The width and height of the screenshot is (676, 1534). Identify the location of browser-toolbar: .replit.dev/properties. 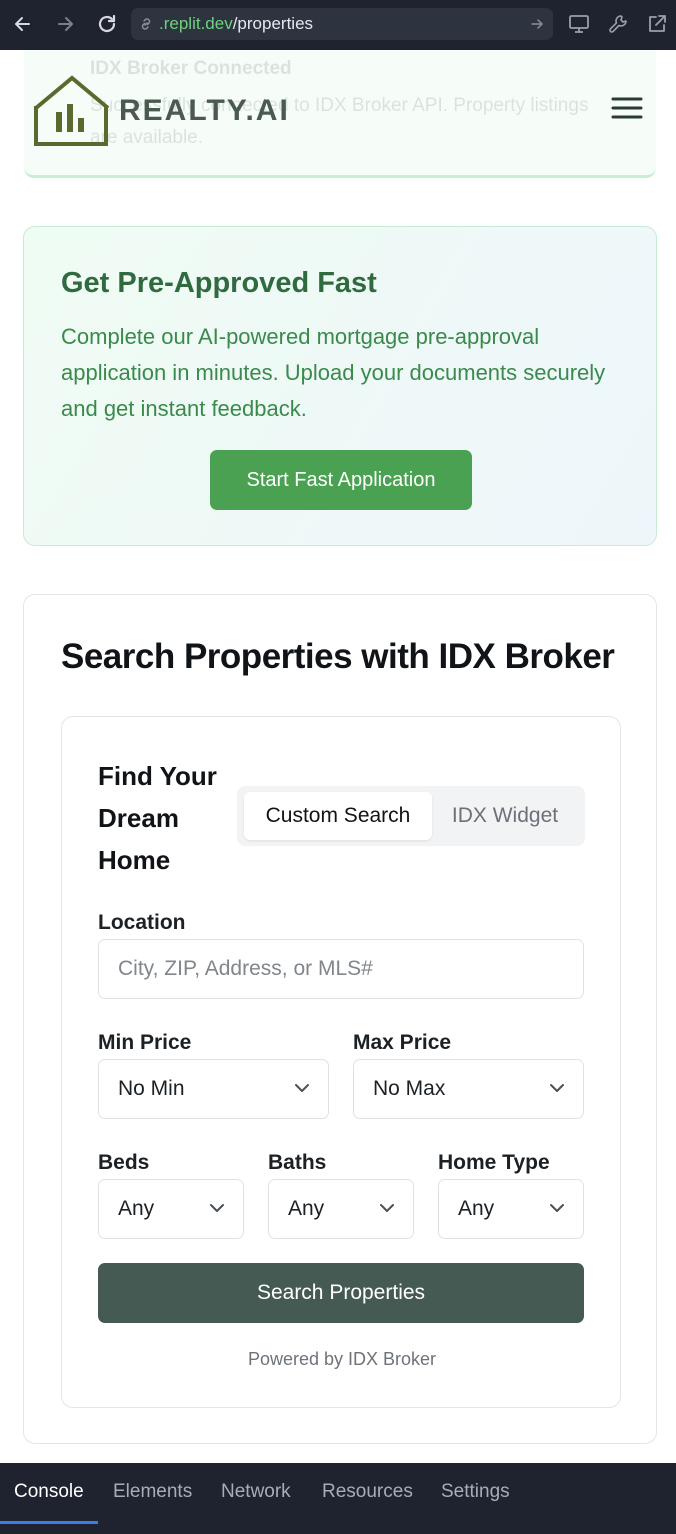
(338, 25).